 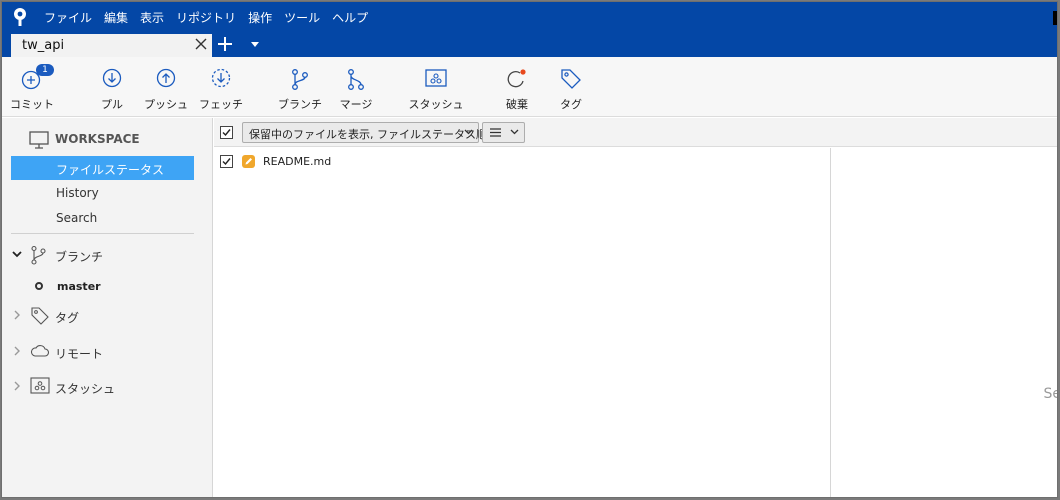 I want to click on tag-button: タグ, so click(x=571, y=87).